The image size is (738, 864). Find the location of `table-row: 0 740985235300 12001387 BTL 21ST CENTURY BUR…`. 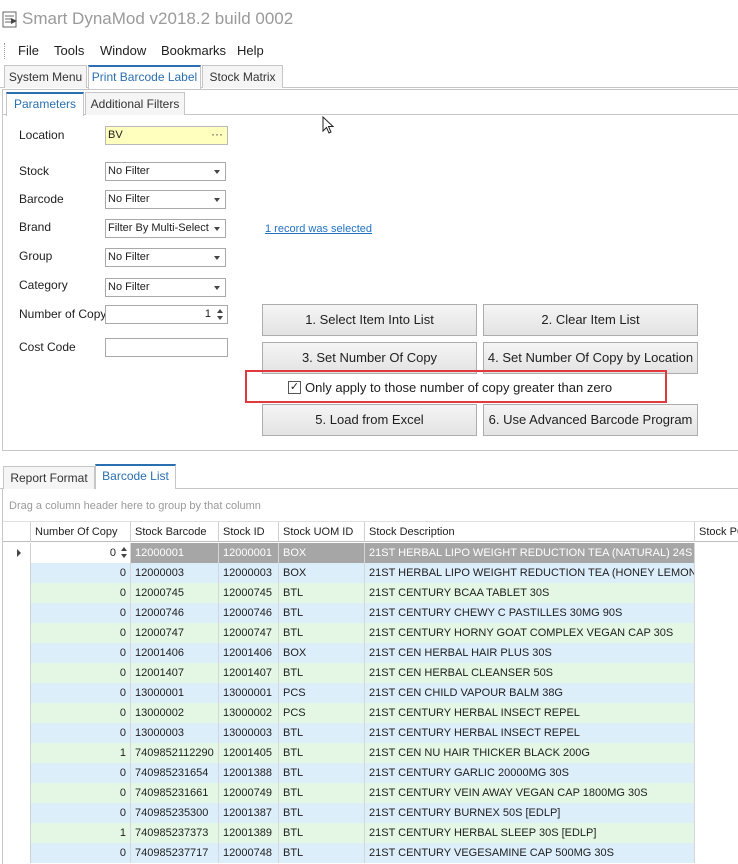

table-row: 0 740985235300 12001387 BTL 21ST CENTURY BUR… is located at coordinates (370, 813).